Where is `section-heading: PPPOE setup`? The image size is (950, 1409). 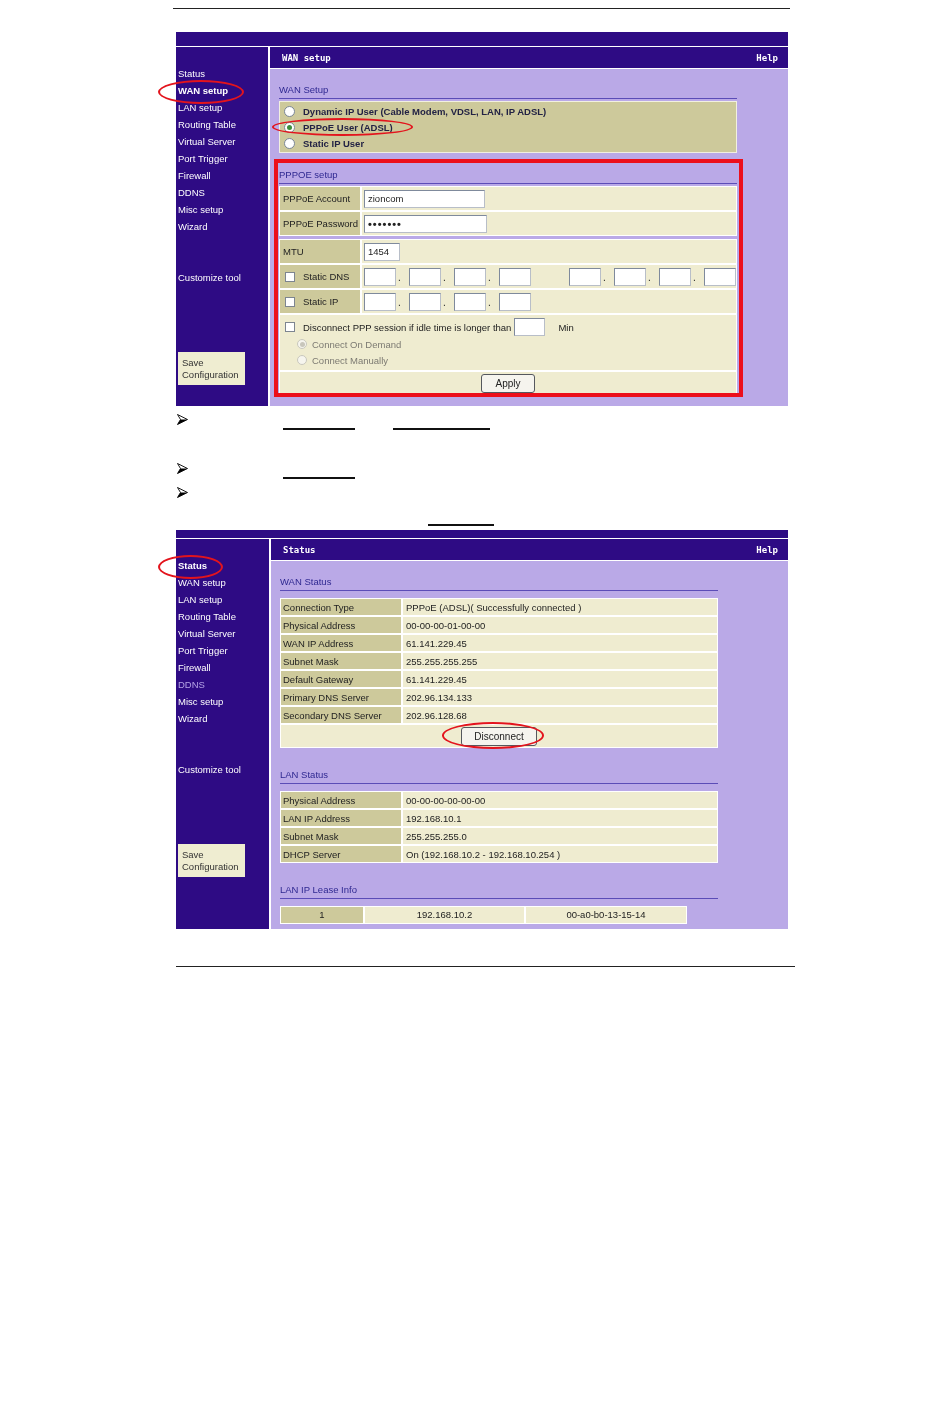 section-heading: PPPOE setup is located at coordinates (308, 174).